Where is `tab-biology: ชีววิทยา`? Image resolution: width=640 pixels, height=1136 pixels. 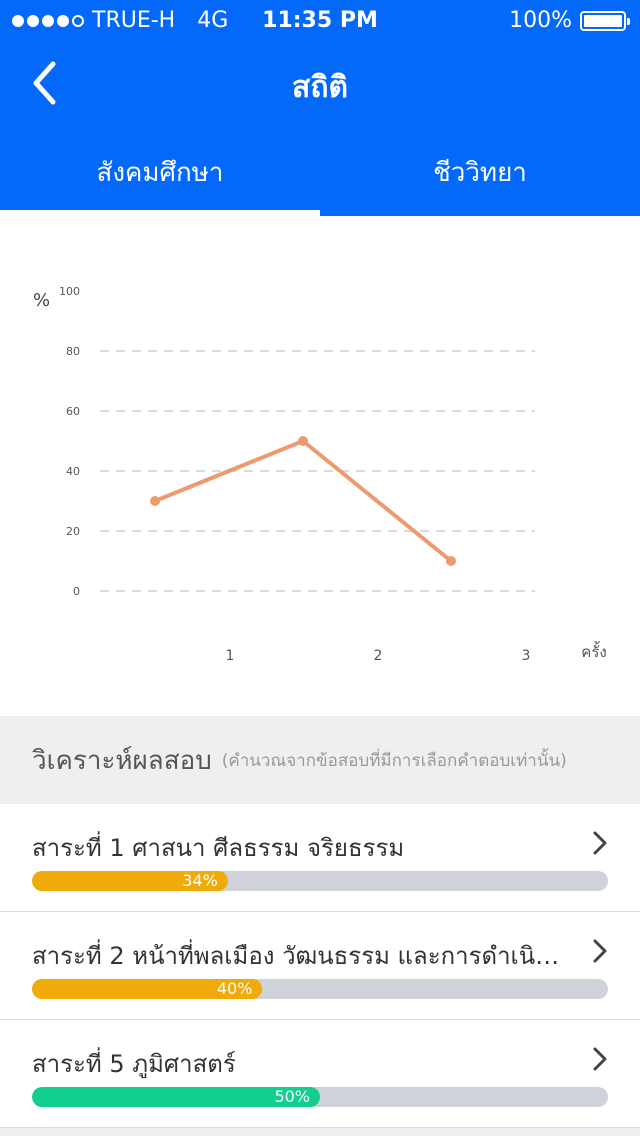 tab-biology: ชีววิทยา is located at coordinates (480, 172).